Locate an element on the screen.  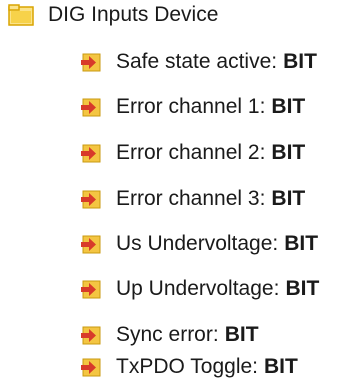
variable-name: Error channel 1: is located at coordinates (191, 106).